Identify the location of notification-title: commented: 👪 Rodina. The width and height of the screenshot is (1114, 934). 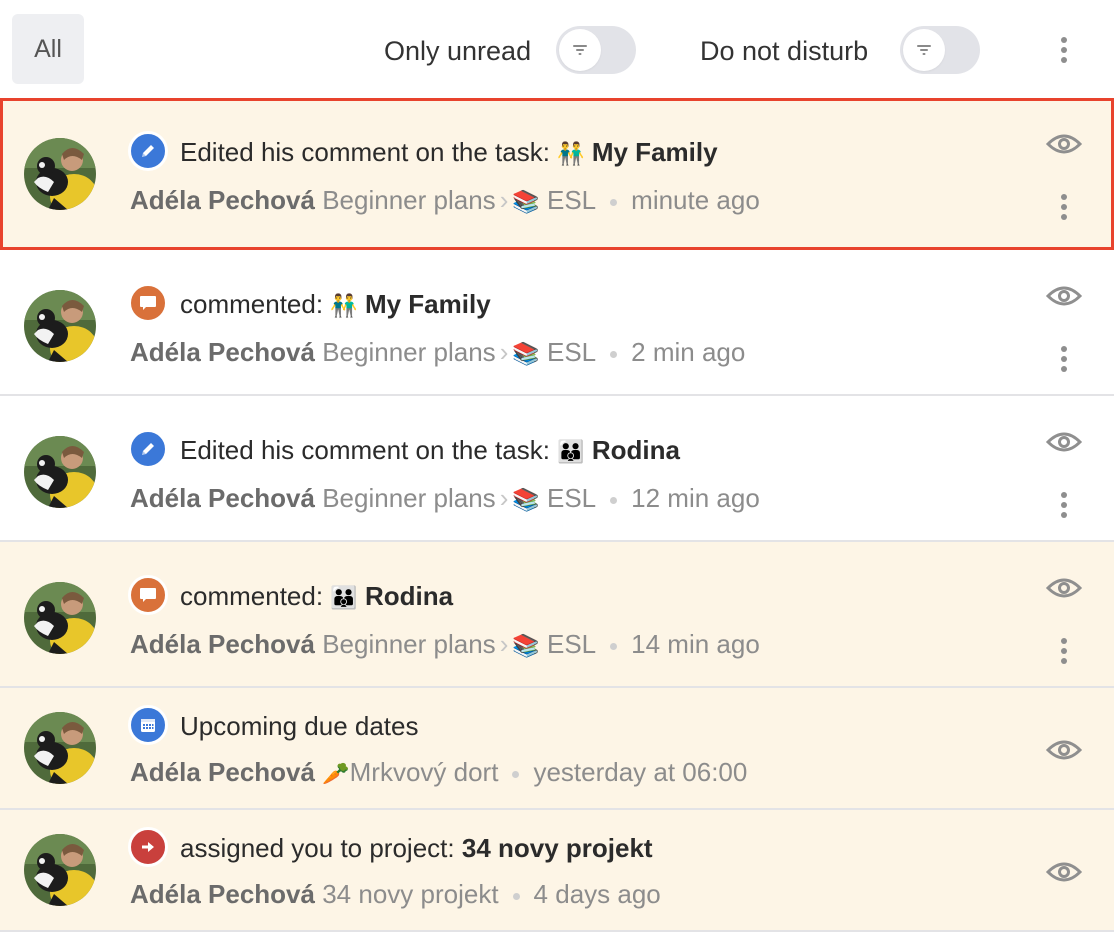
(316, 597).